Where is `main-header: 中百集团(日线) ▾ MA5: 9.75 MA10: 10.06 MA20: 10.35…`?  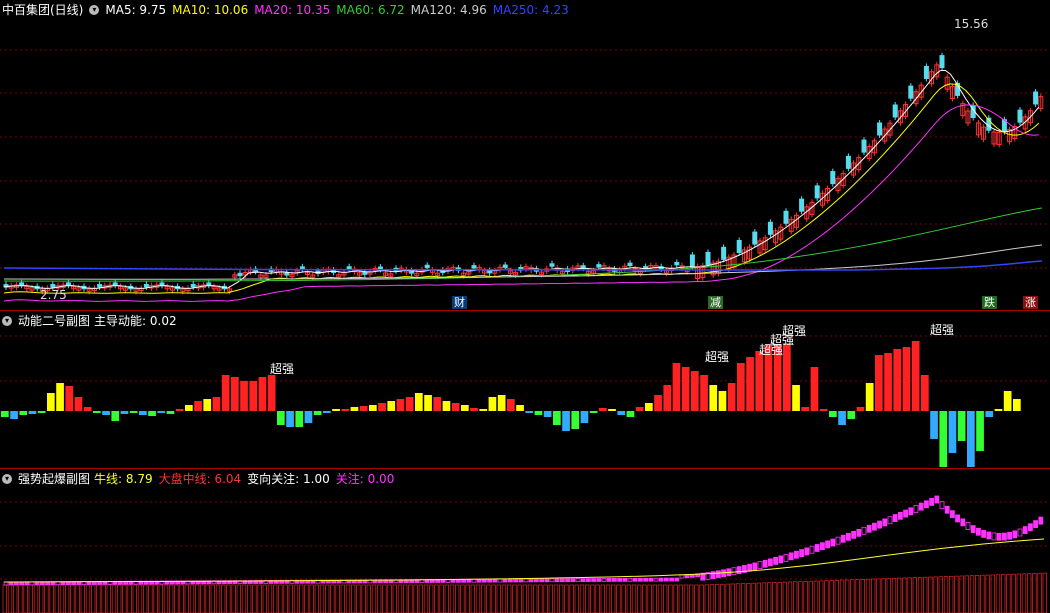
main-header: 中百集团(日线) ▾ MA5: 9.75 MA10: 10.06 MA20: 10.35… is located at coordinates (291, 10).